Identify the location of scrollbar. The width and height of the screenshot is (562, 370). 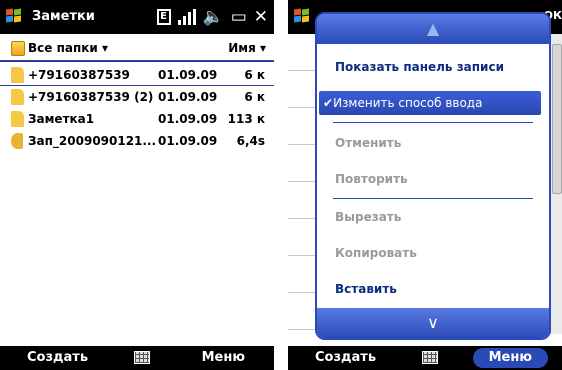
(556, 184).